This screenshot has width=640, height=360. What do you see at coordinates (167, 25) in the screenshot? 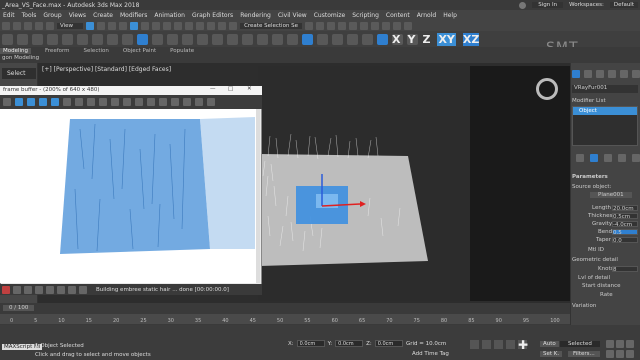
I see `placement-icon` at bounding box center [167, 25].